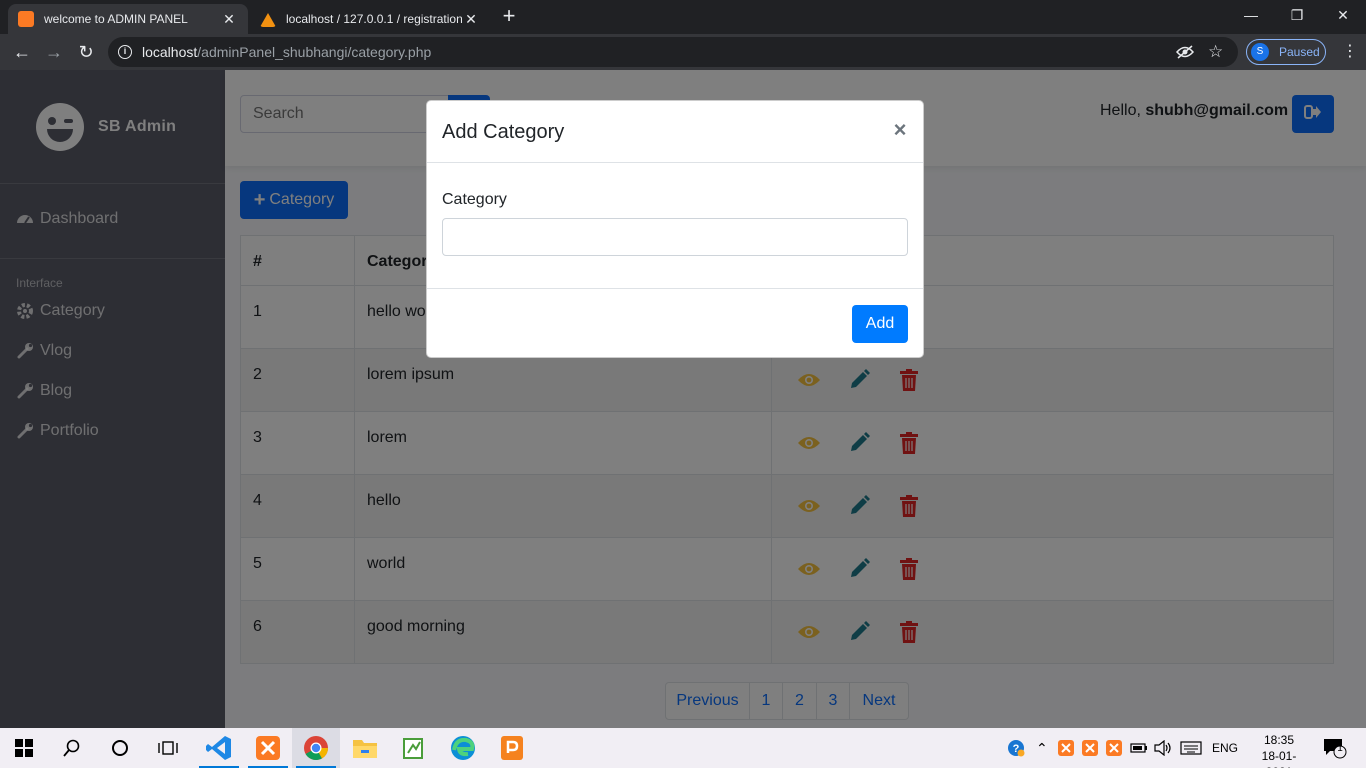 Image resolution: width=1366 pixels, height=768 pixels. I want to click on vscode-icon, so click(219, 748).